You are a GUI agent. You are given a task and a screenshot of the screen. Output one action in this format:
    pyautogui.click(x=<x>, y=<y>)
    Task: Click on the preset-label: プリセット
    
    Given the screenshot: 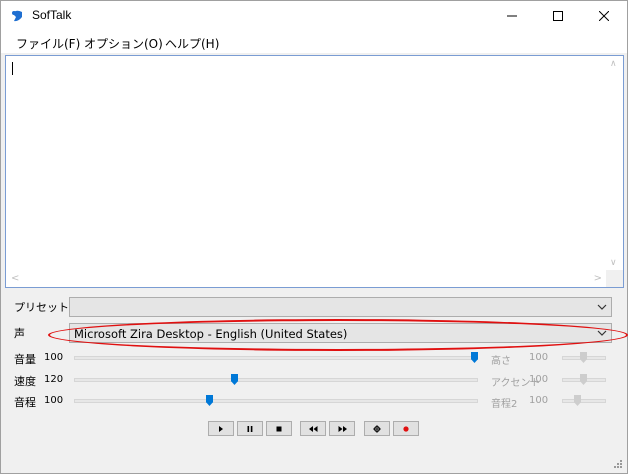 What is the action you would take?
    pyautogui.click(x=41, y=307)
    